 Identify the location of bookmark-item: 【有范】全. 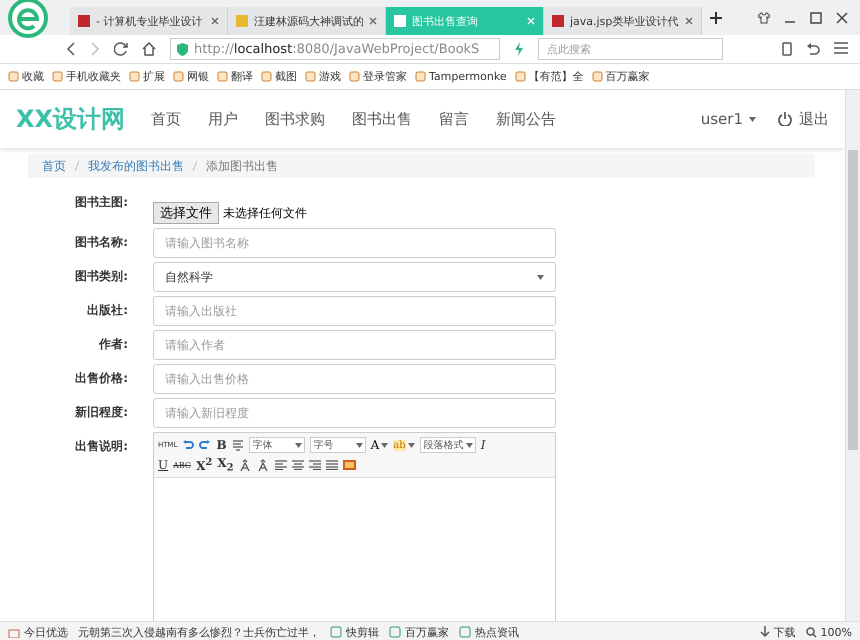
(549, 76).